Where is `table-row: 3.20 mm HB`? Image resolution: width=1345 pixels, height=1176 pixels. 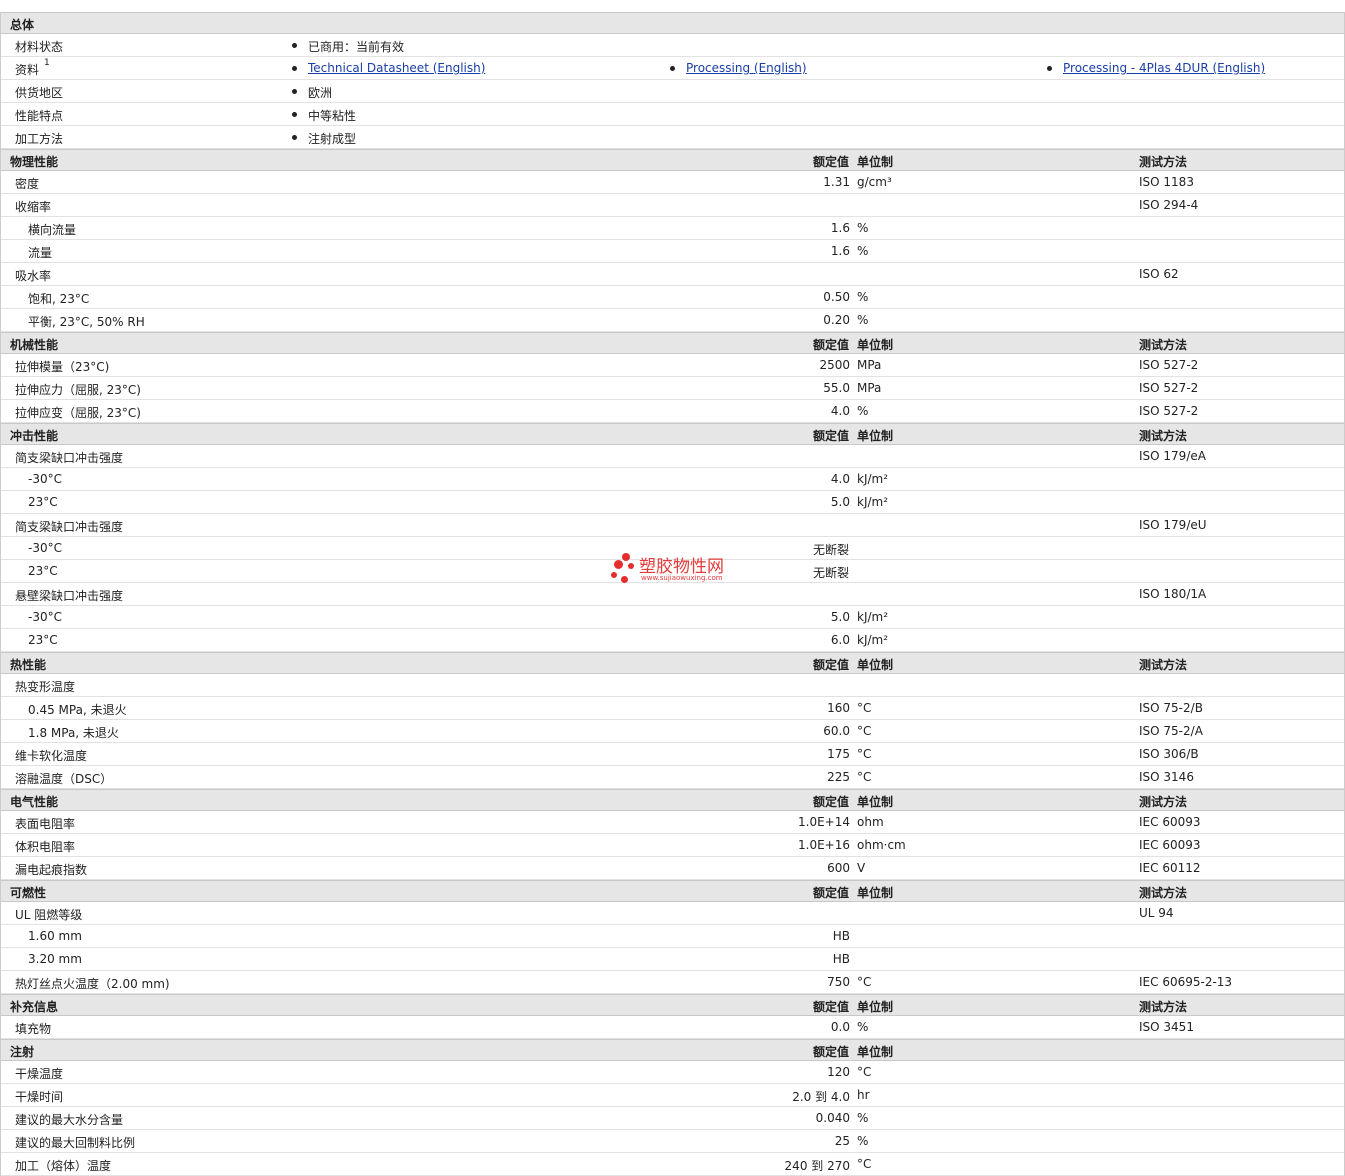 table-row: 3.20 mm HB is located at coordinates (672, 959).